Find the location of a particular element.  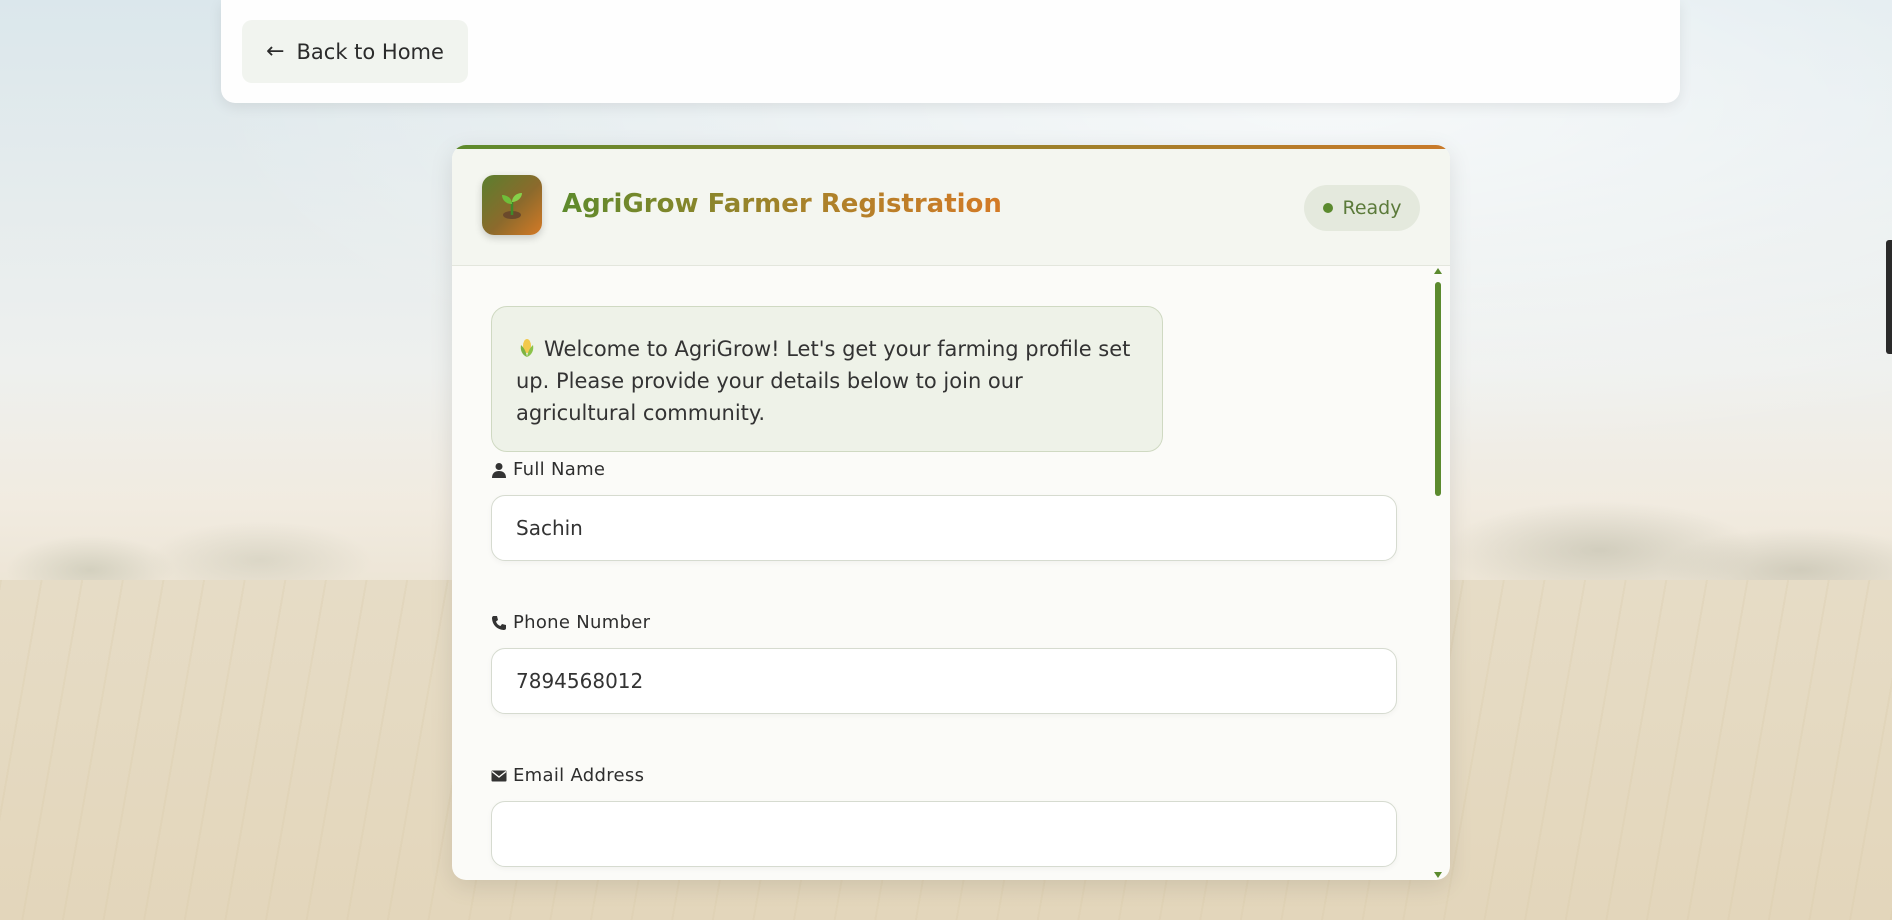

phone-input is located at coordinates (944, 681).